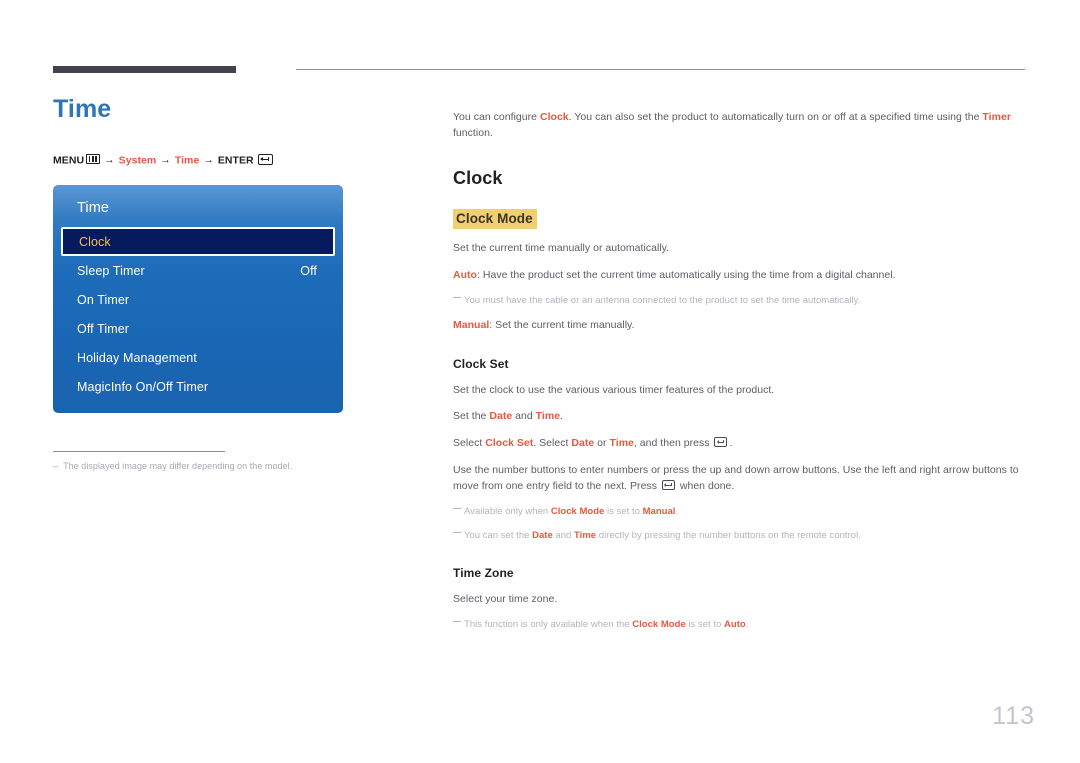  Describe the element at coordinates (548, 624) in the screenshot. I see `tz-note-a: This function is only available when the` at that location.